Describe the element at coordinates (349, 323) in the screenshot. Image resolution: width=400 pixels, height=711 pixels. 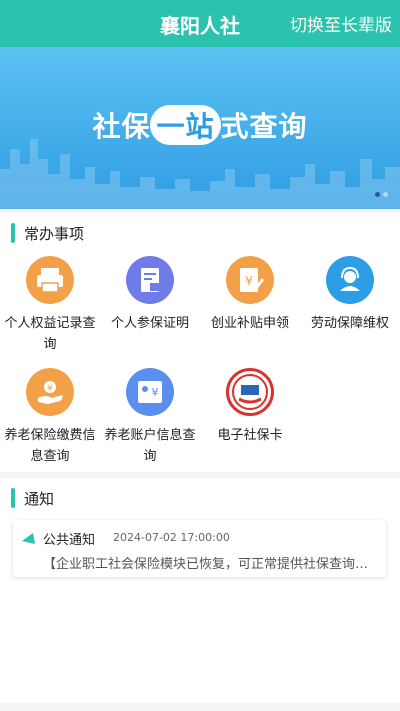
I see `service-label: 劳动保障维权` at that location.